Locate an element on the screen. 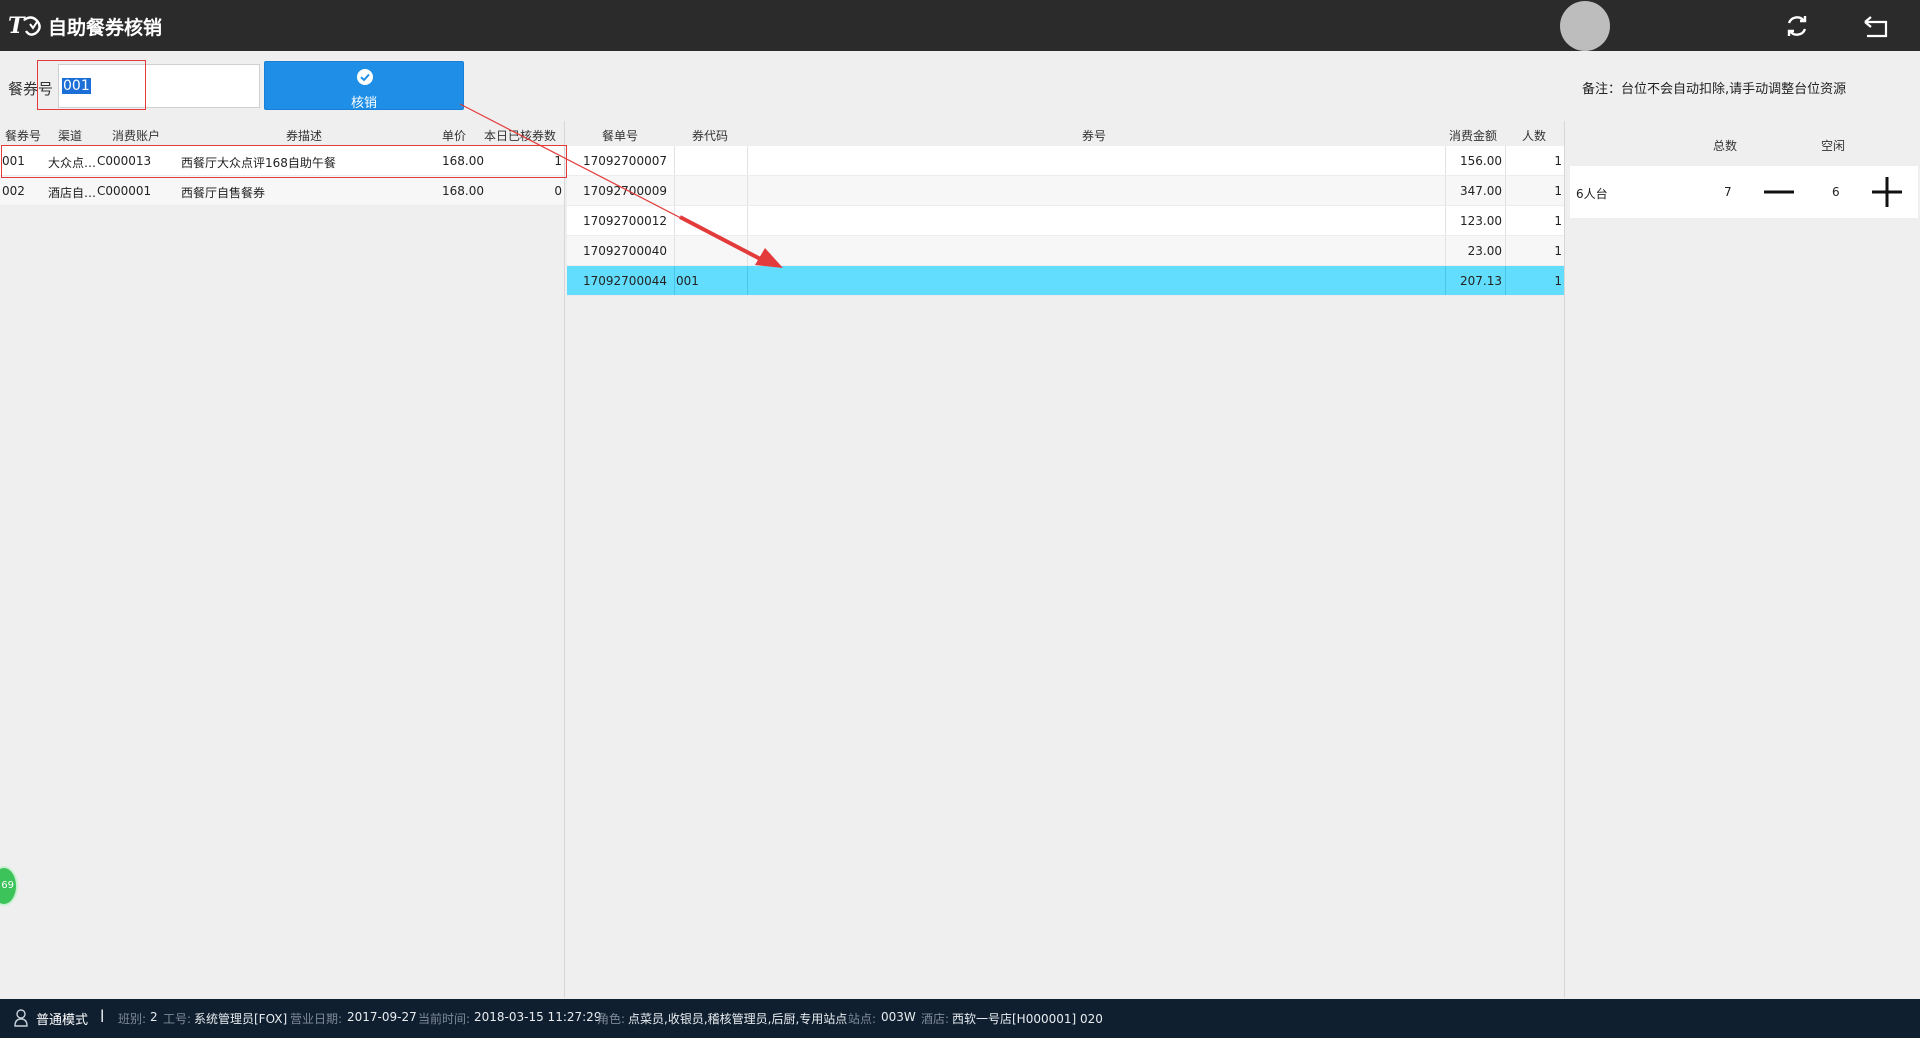 The image size is (1920, 1038). col-header: 餐单号 is located at coordinates (620, 136).